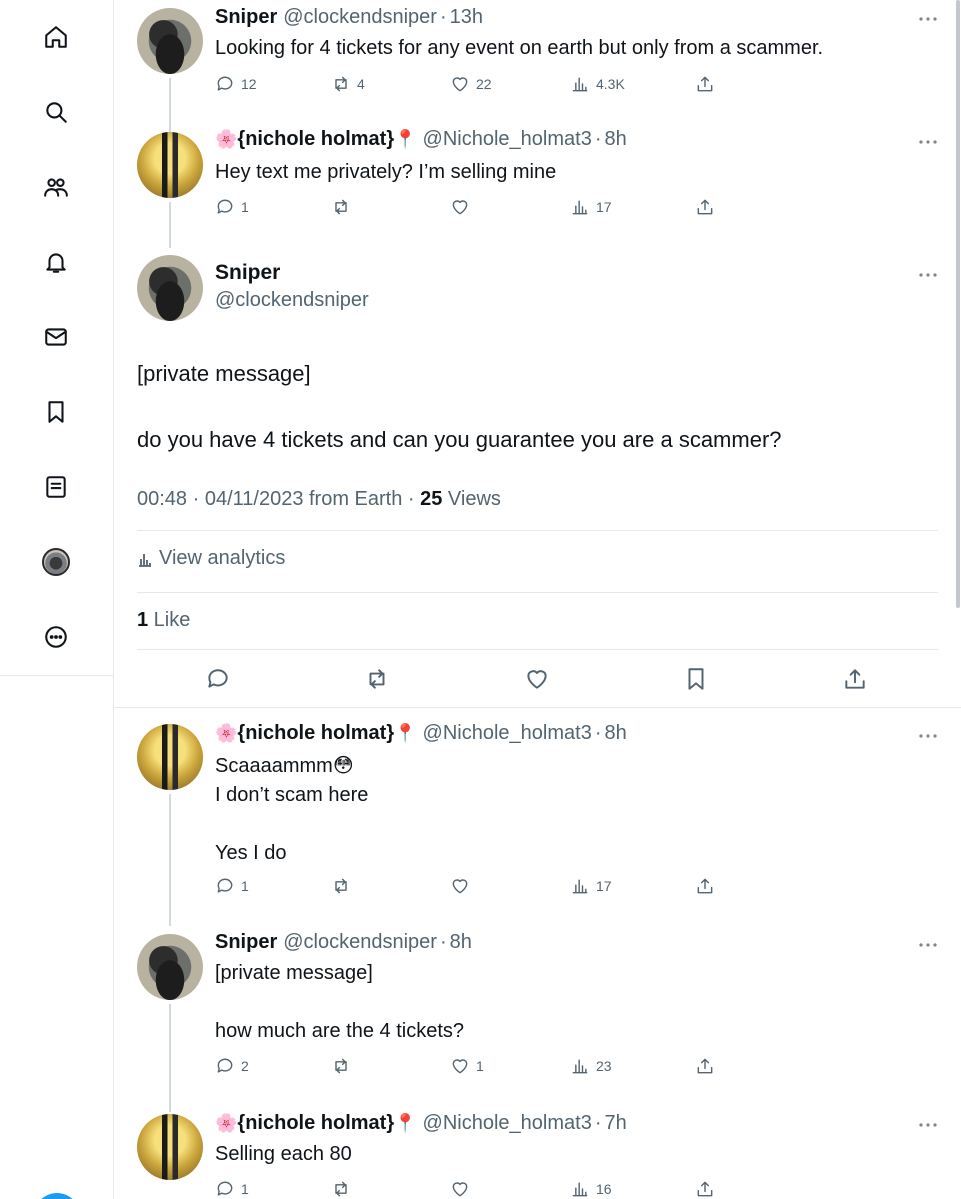 The image size is (961, 1199). What do you see at coordinates (604, 1066) in the screenshot?
I see `view-count: 23` at bounding box center [604, 1066].